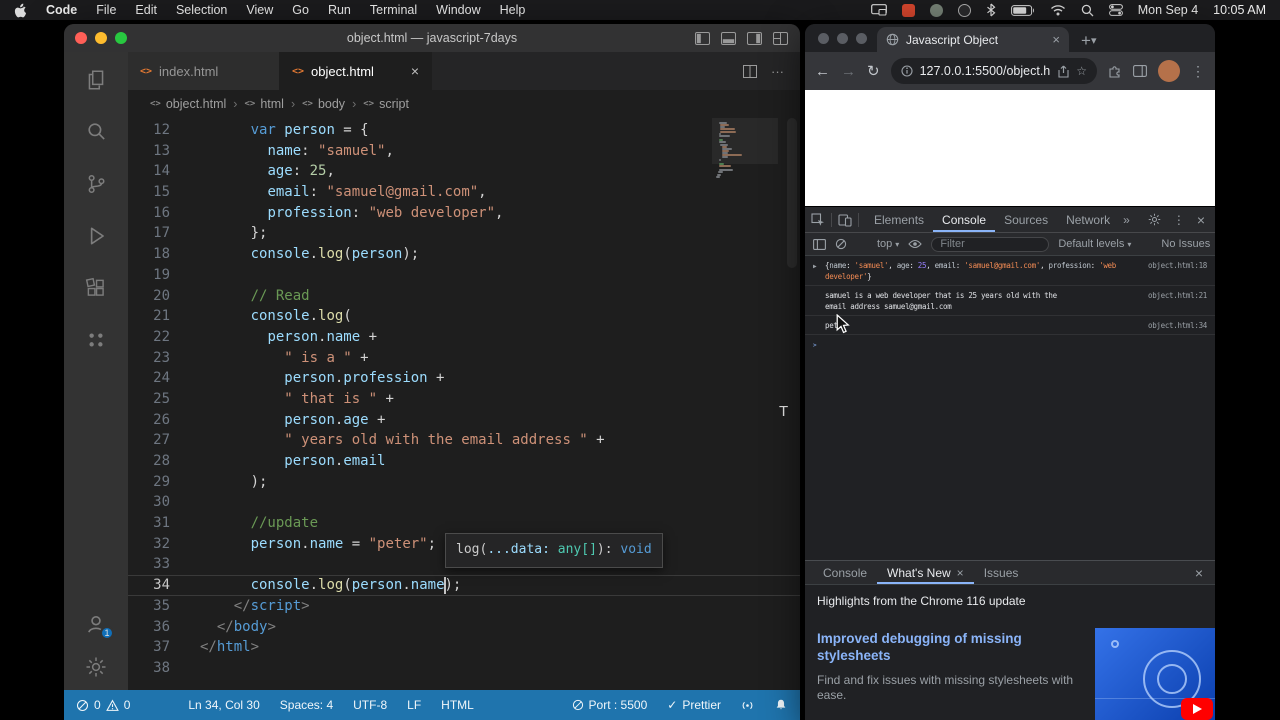 Image resolution: width=1280 pixels, height=720 pixels. What do you see at coordinates (960, 573) in the screenshot?
I see `close-icon: ×` at bounding box center [960, 573].